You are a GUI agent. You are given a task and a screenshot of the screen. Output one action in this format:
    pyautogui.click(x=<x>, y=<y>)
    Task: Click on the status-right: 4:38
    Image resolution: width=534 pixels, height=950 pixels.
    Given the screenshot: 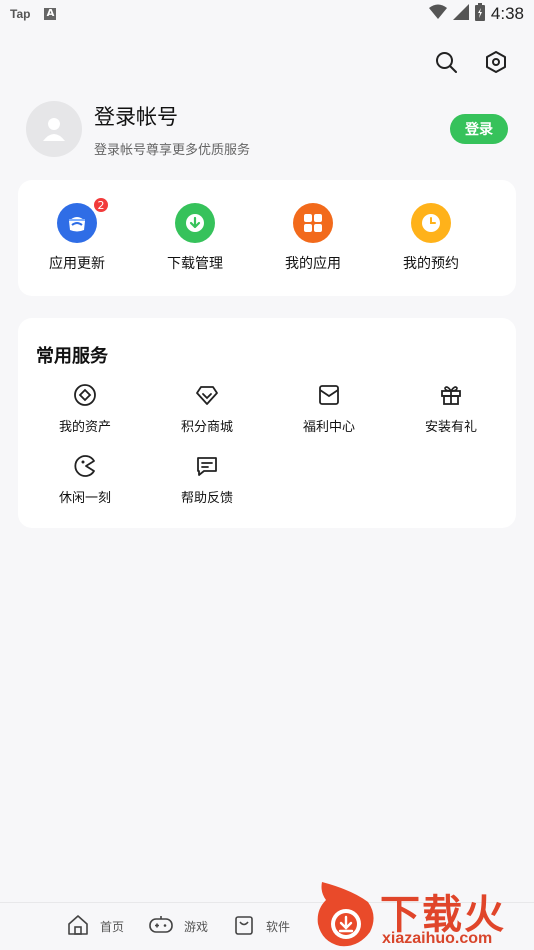 What is the action you would take?
    pyautogui.click(x=476, y=14)
    